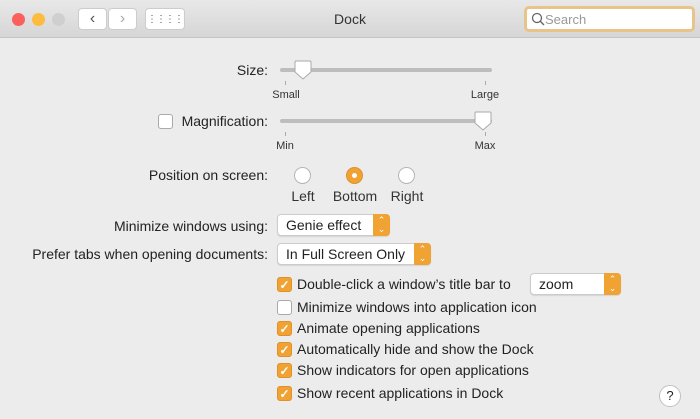 Image resolution: width=700 pixels, height=419 pixels. I want to click on prefer-tabs-value: In Full Screen Only, so click(346, 254).